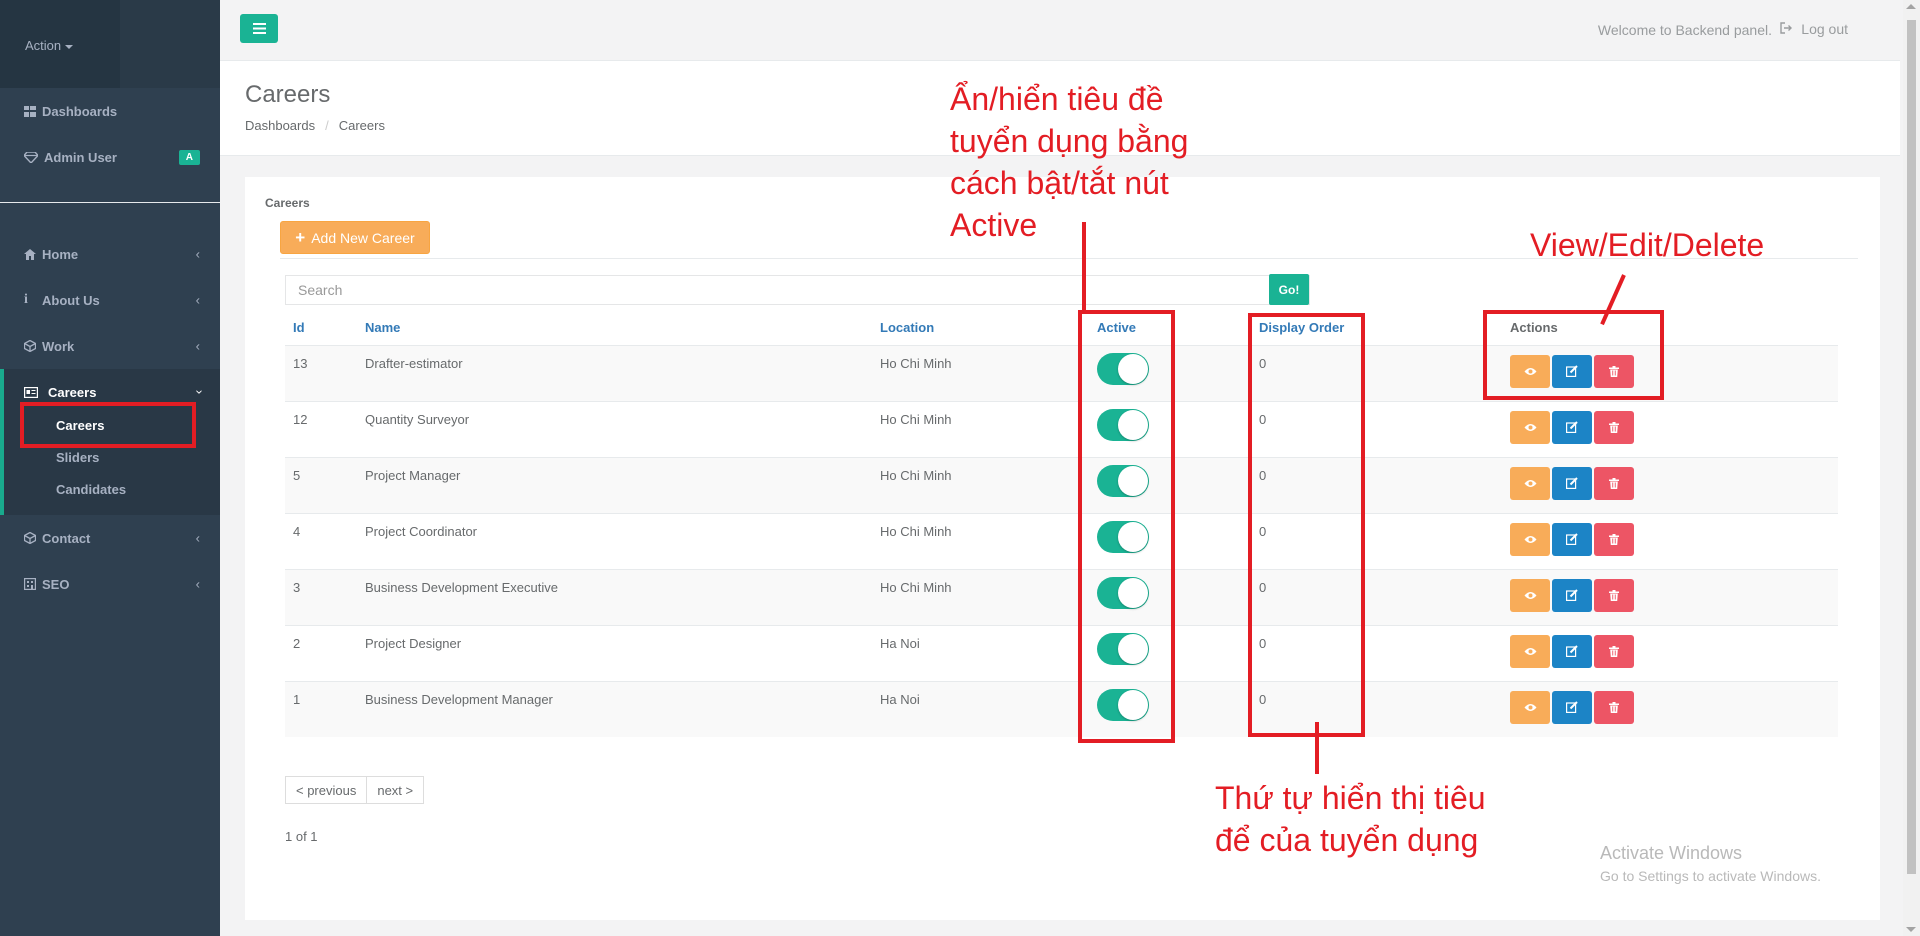  What do you see at coordinates (26, 299) in the screenshot?
I see `info-icon: i` at bounding box center [26, 299].